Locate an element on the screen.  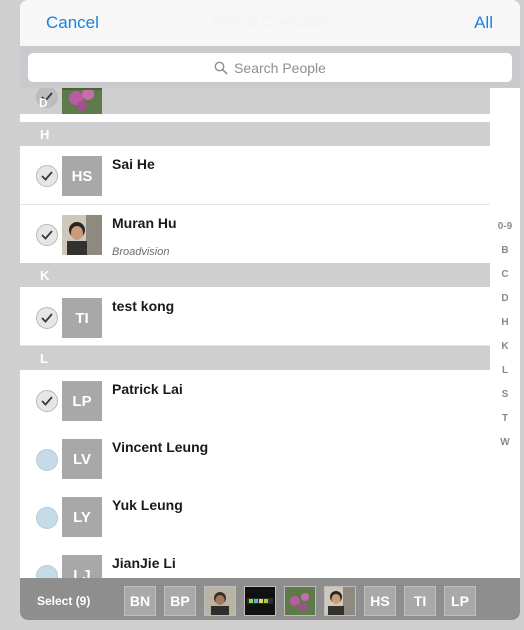
avatar: LP is located at coordinates (82, 401).